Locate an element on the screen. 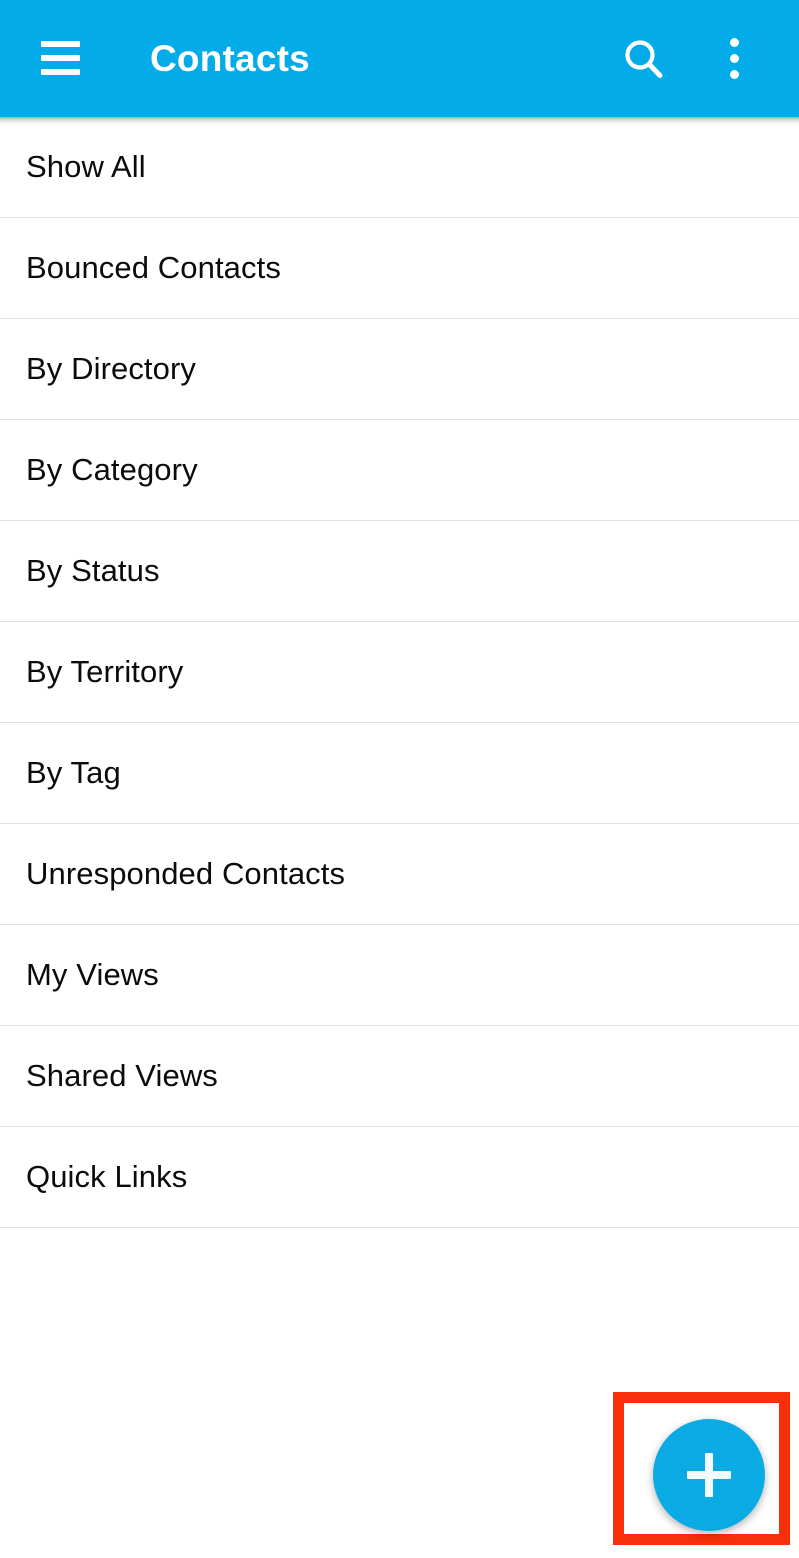 Image resolution: width=799 pixels, height=1558 pixels. add-contact-fab is located at coordinates (709, 1475).